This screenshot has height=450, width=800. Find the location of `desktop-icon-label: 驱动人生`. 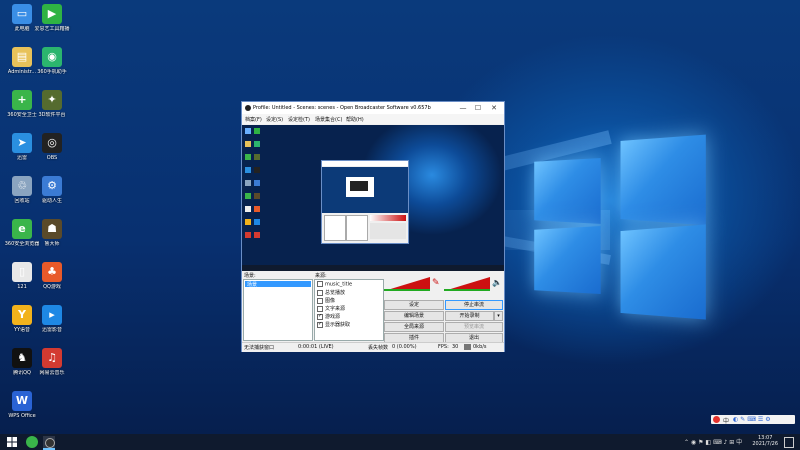

desktop-icon-label: 驱动人生 is located at coordinates (51, 201).